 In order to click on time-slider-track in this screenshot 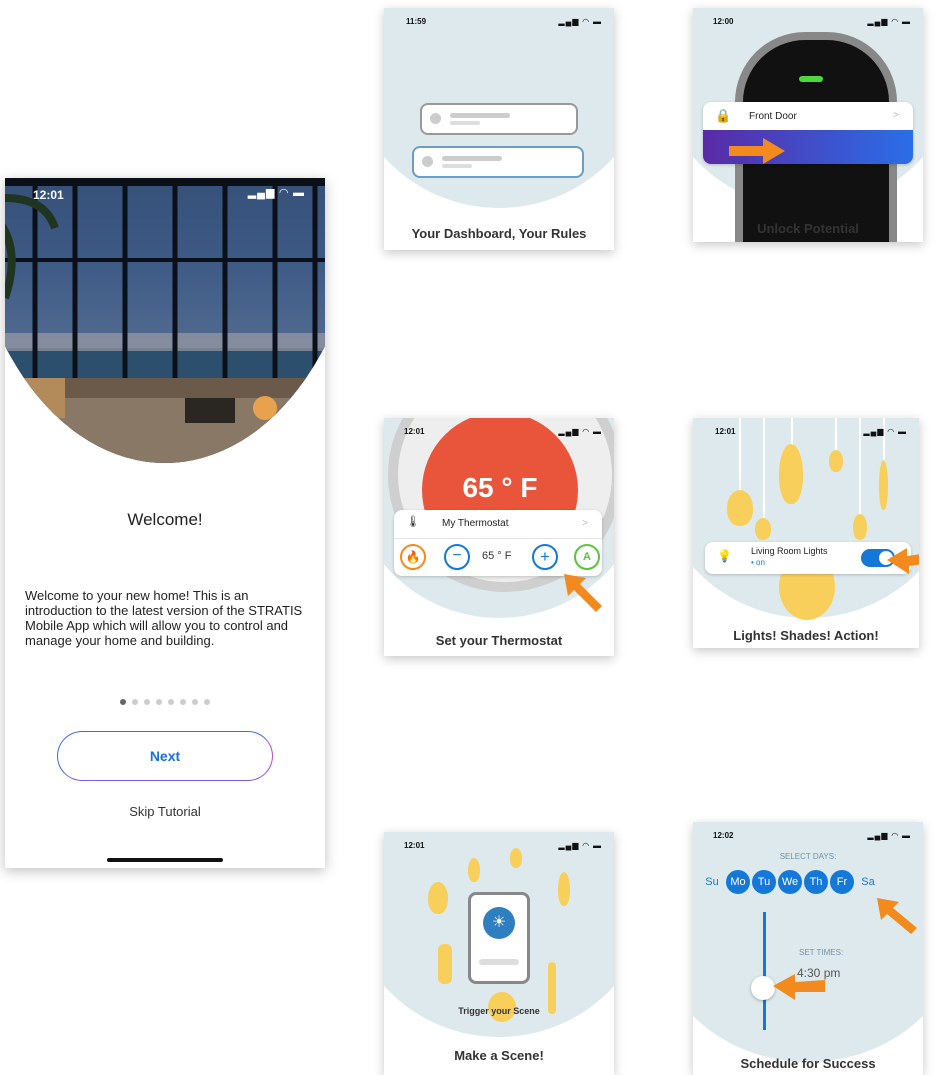, I will do `click(764, 971)`.